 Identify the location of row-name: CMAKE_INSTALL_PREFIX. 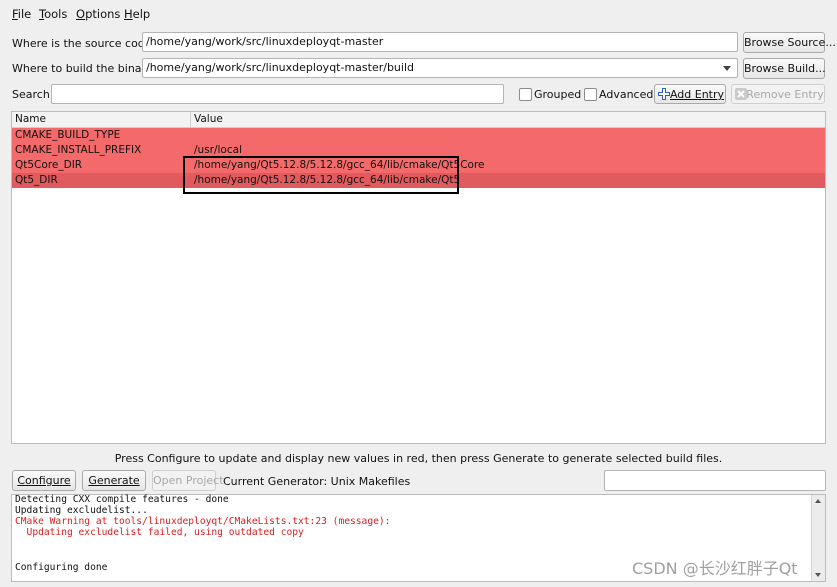
(78, 150).